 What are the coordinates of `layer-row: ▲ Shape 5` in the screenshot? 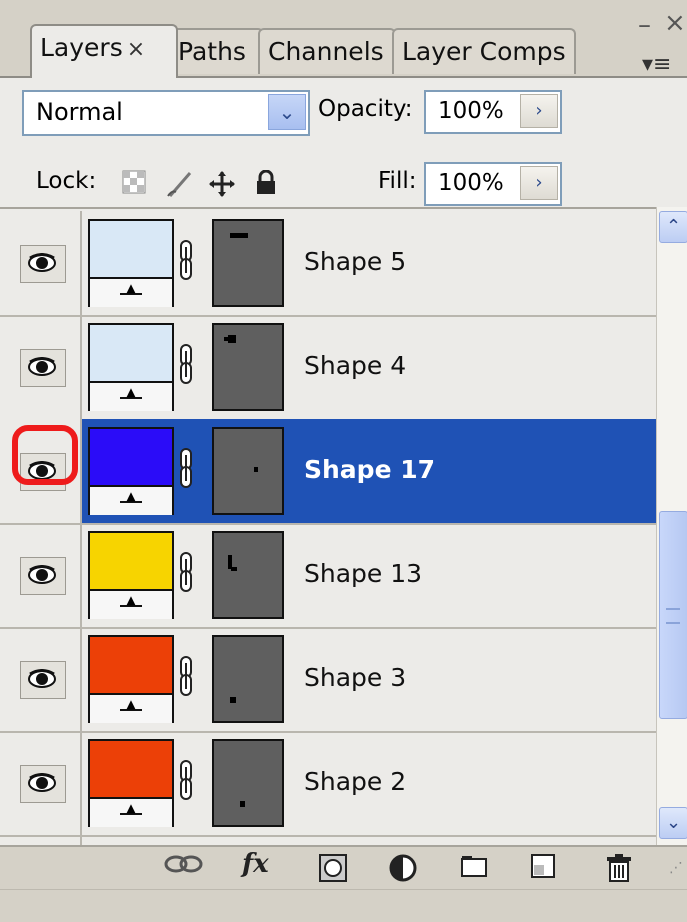 It's located at (328, 264).